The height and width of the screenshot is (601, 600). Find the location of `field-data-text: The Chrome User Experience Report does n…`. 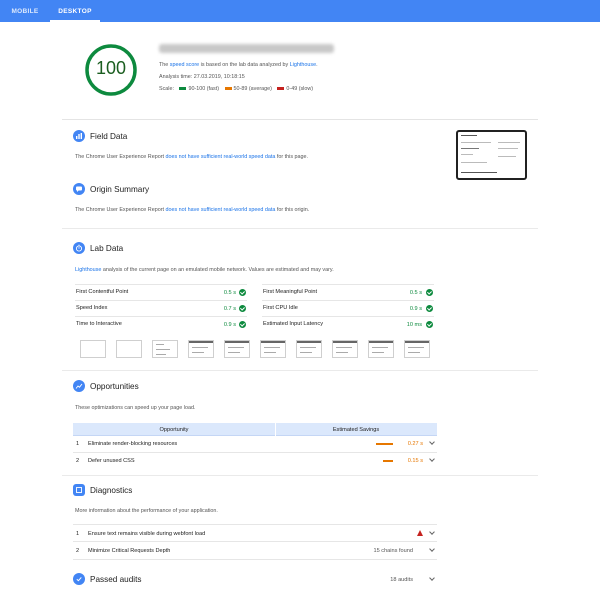

field-data-text: The Chrome User Experience Report does n… is located at coordinates (192, 157).